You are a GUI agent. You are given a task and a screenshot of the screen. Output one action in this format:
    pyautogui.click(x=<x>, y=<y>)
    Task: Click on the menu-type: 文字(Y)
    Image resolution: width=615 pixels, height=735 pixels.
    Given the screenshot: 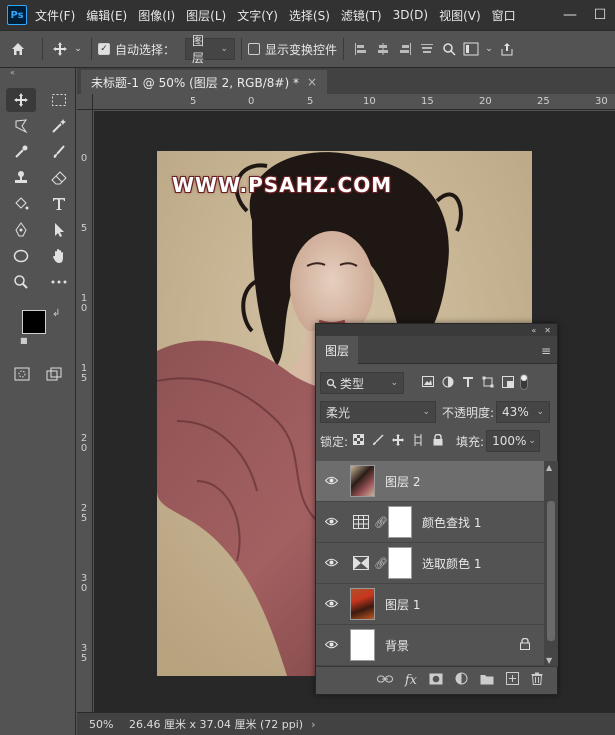 What is the action you would take?
    pyautogui.click(x=257, y=15)
    